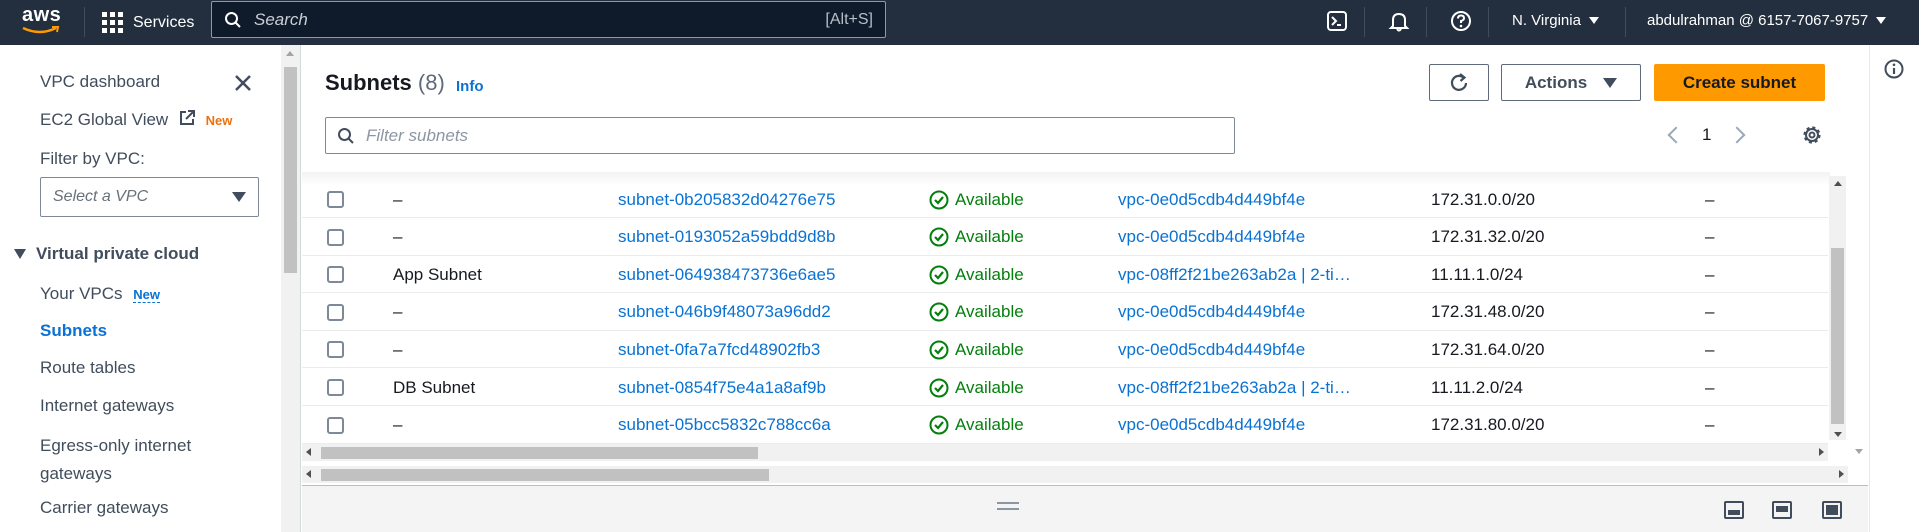 Image resolution: width=1919 pixels, height=532 pixels. Describe the element at coordinates (1075, 474) in the screenshot. I see `page-horizontal-scrollbar` at that location.